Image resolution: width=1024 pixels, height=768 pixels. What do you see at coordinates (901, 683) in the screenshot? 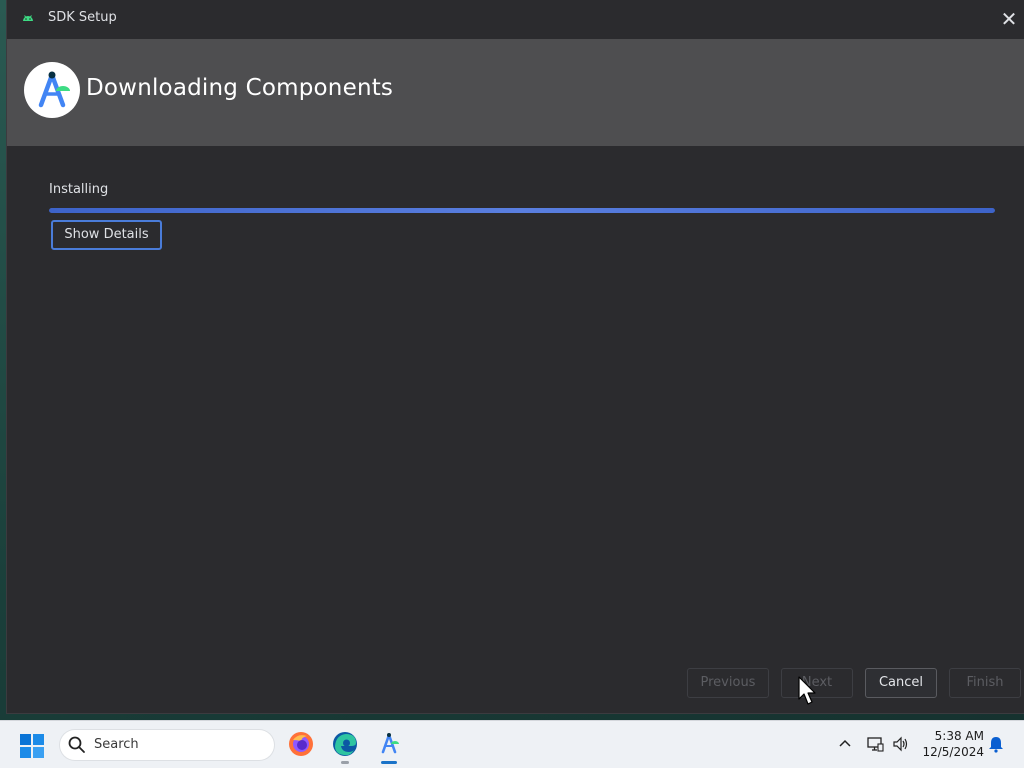
I see `cancel-button: Cancel` at bounding box center [901, 683].